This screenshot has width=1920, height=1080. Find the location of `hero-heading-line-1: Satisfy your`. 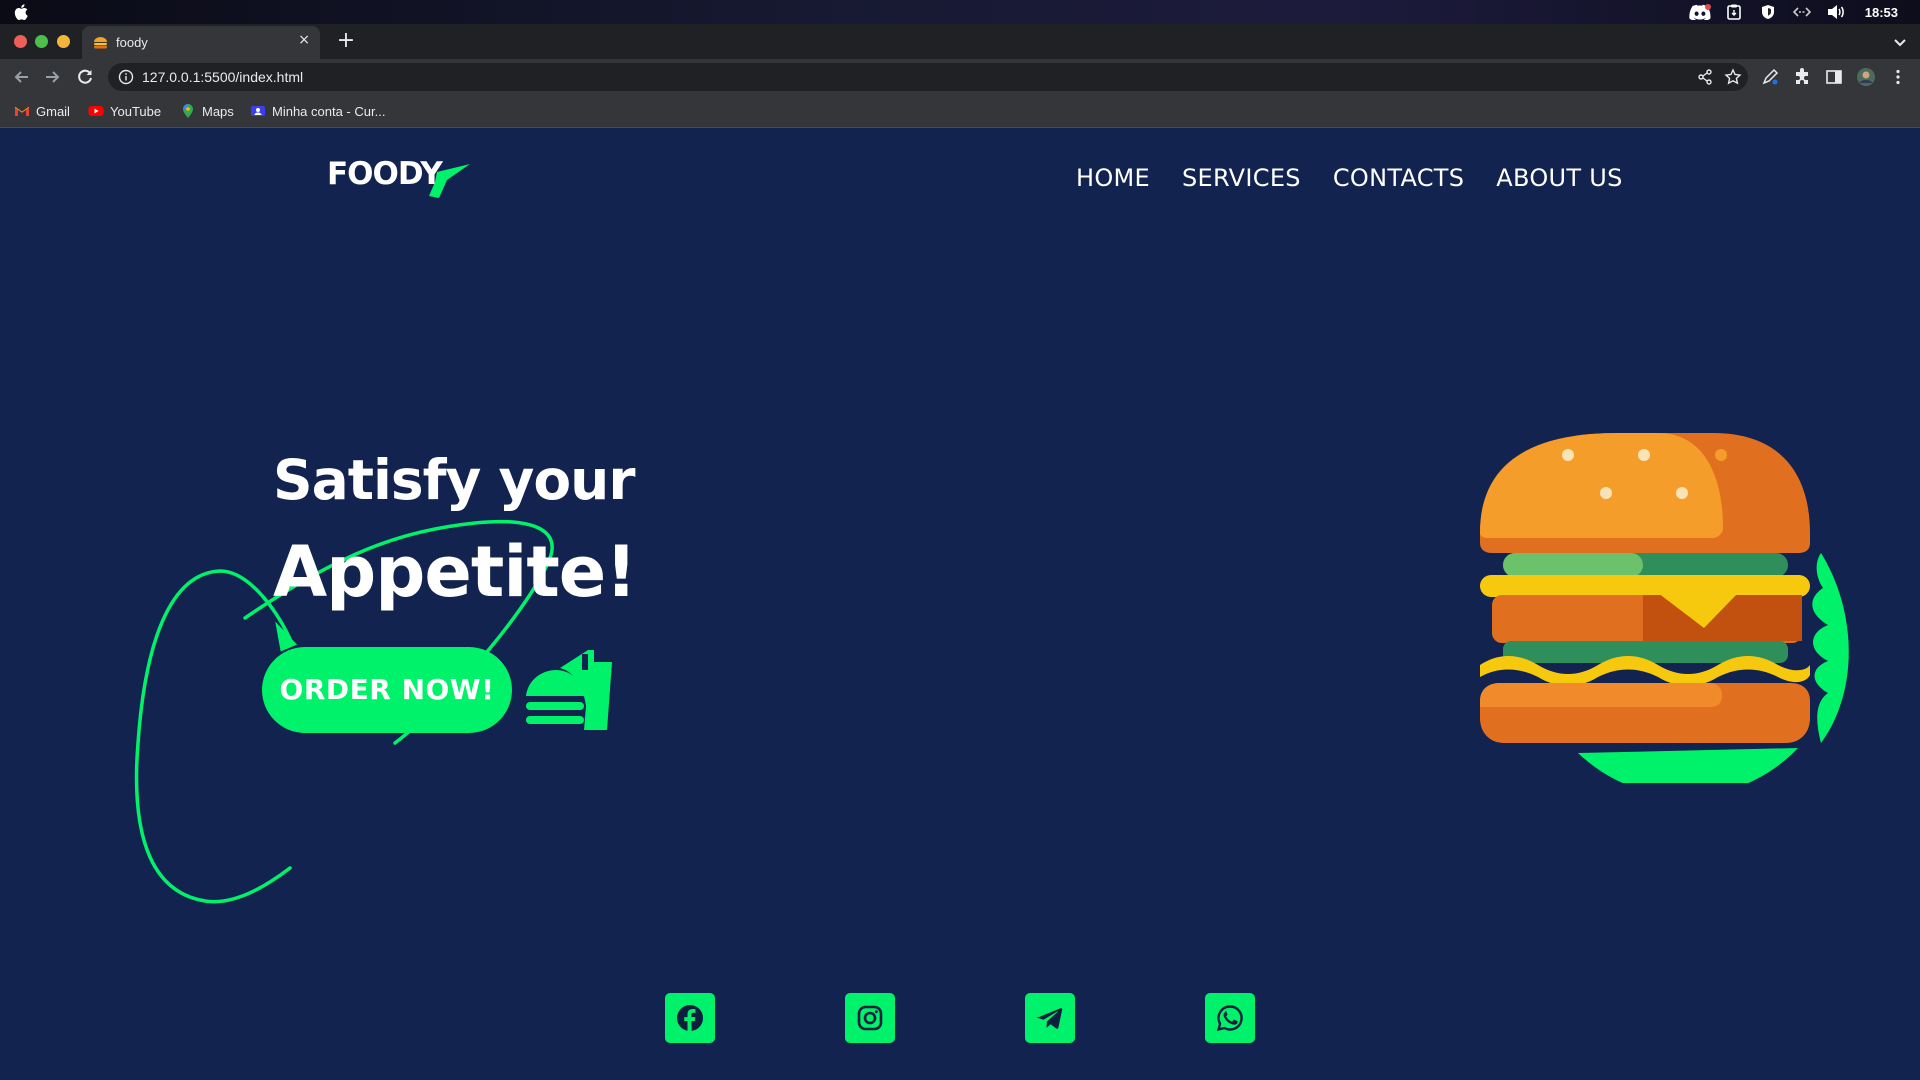

hero-heading-line-1: Satisfy your is located at coordinates (454, 480).